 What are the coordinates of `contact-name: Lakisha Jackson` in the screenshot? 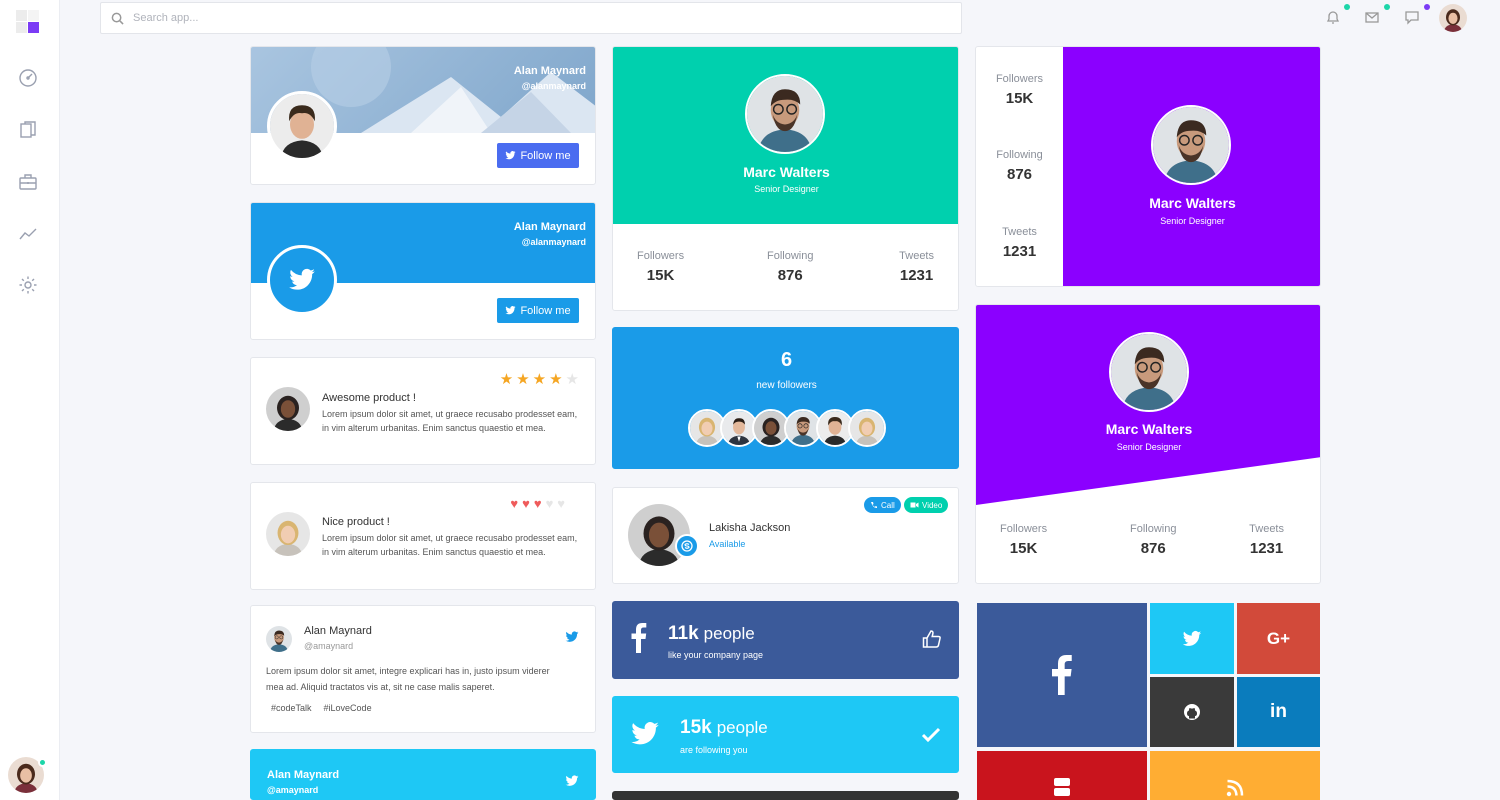 It's located at (750, 528).